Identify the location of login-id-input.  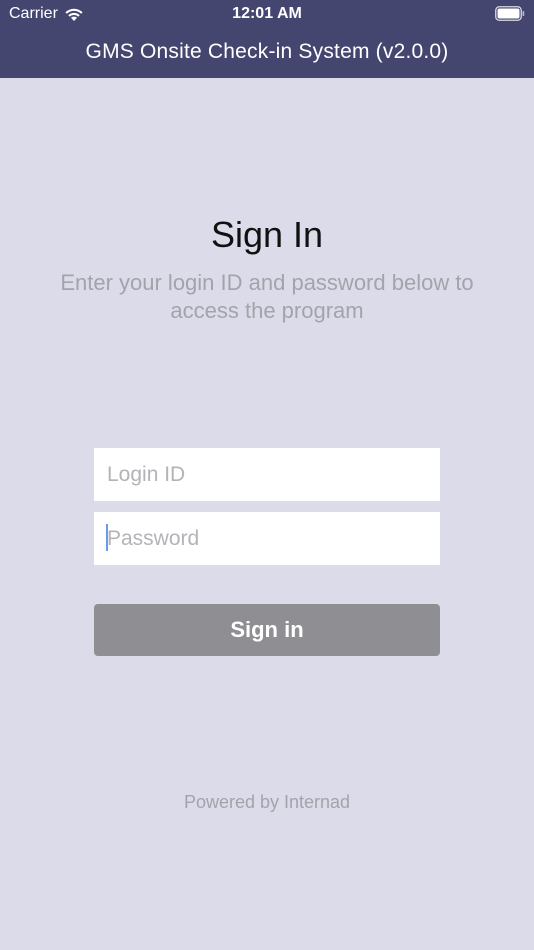
(267, 474).